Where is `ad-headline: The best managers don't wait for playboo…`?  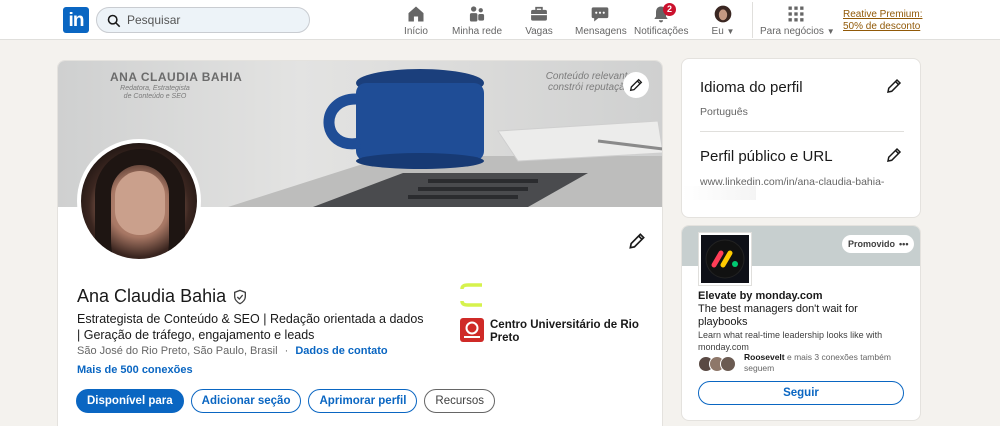
ad-headline: The best managers don't wait for playboo… is located at coordinates (778, 315).